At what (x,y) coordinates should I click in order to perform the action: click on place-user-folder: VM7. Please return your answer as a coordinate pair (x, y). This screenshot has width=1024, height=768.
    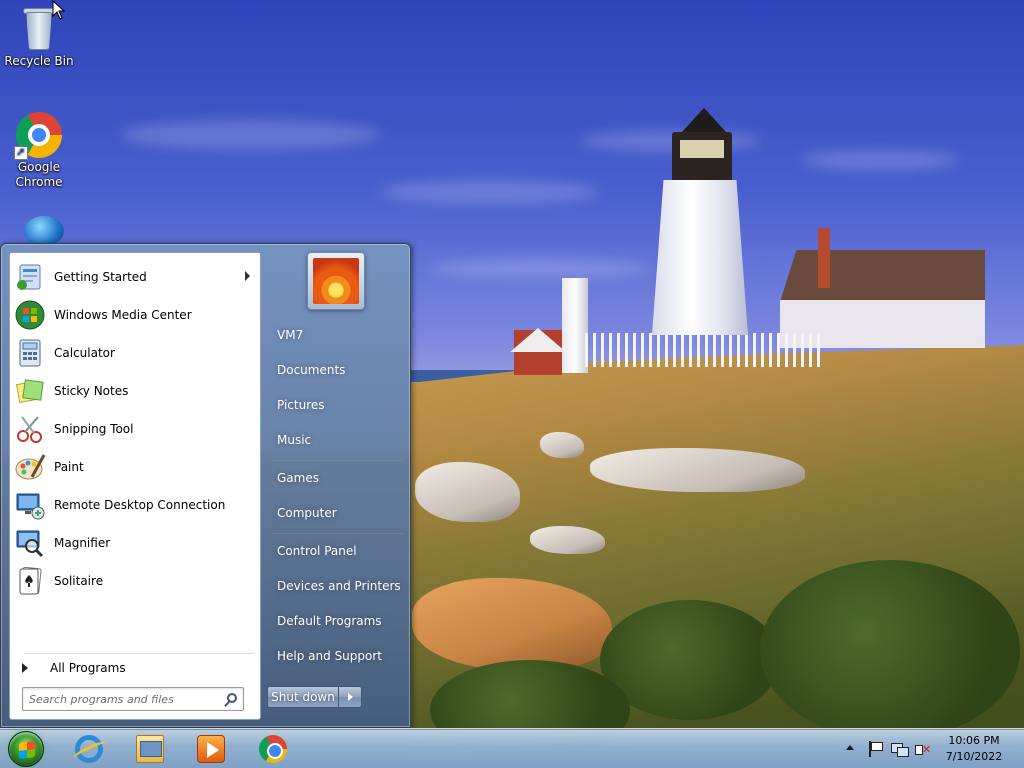
    Looking at the image, I should click on (333, 335).